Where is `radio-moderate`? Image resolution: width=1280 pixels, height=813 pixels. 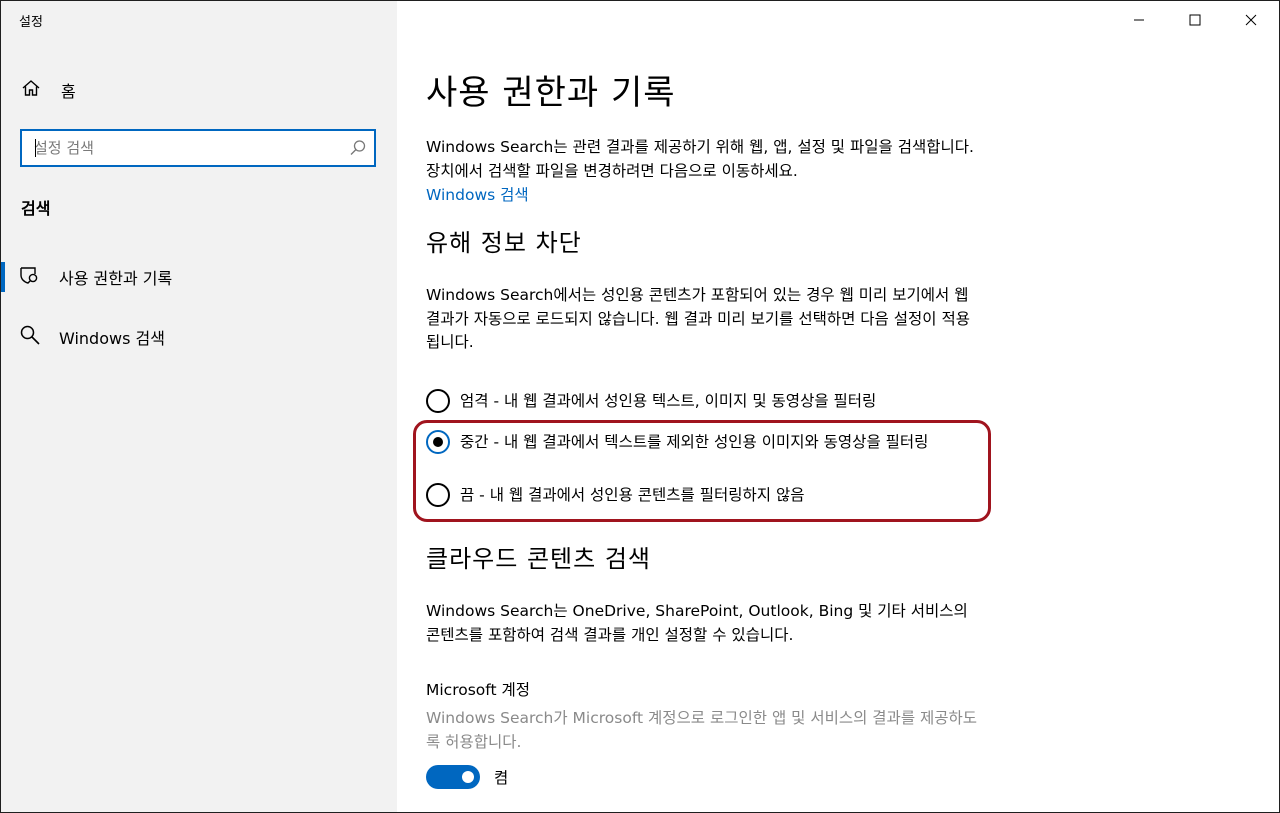 radio-moderate is located at coordinates (438, 442).